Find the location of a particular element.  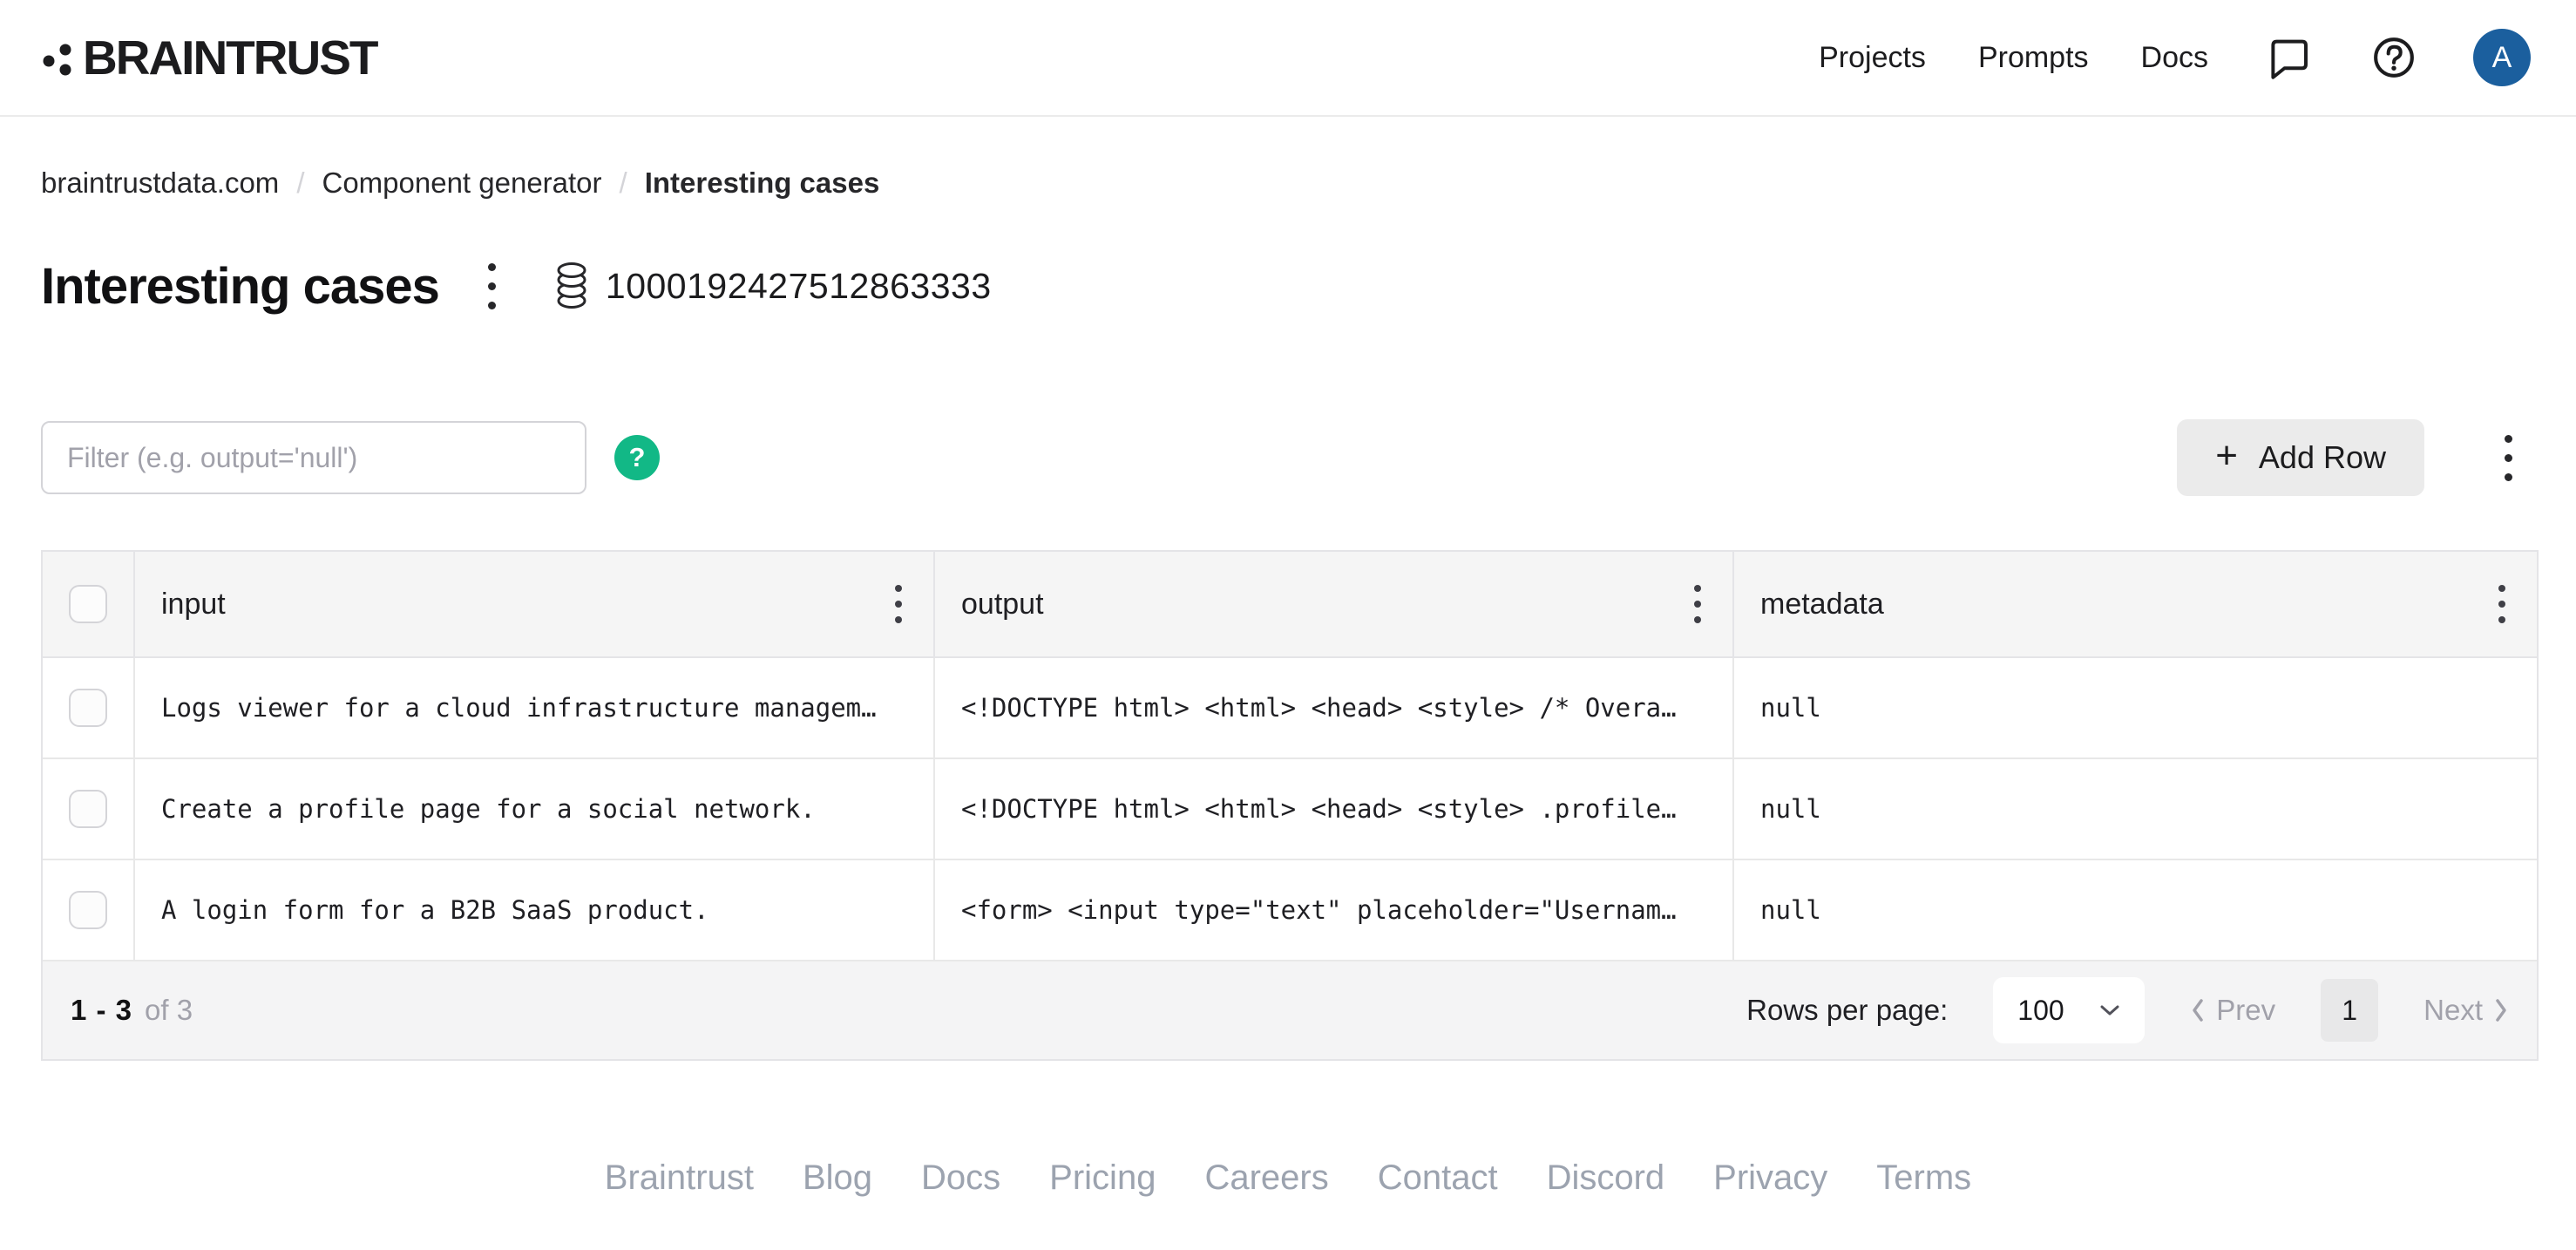

column-header-metadata: metadata is located at coordinates (2135, 604).